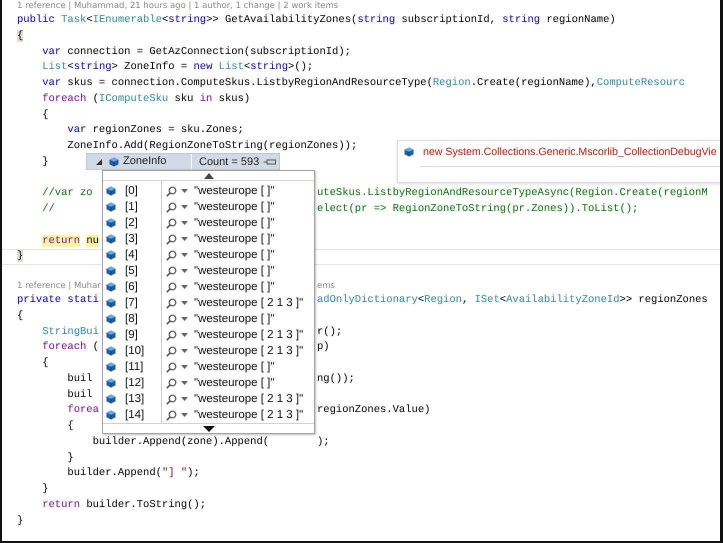  Describe the element at coordinates (131, 271) in the screenshot. I see `item-index: [5]` at that location.